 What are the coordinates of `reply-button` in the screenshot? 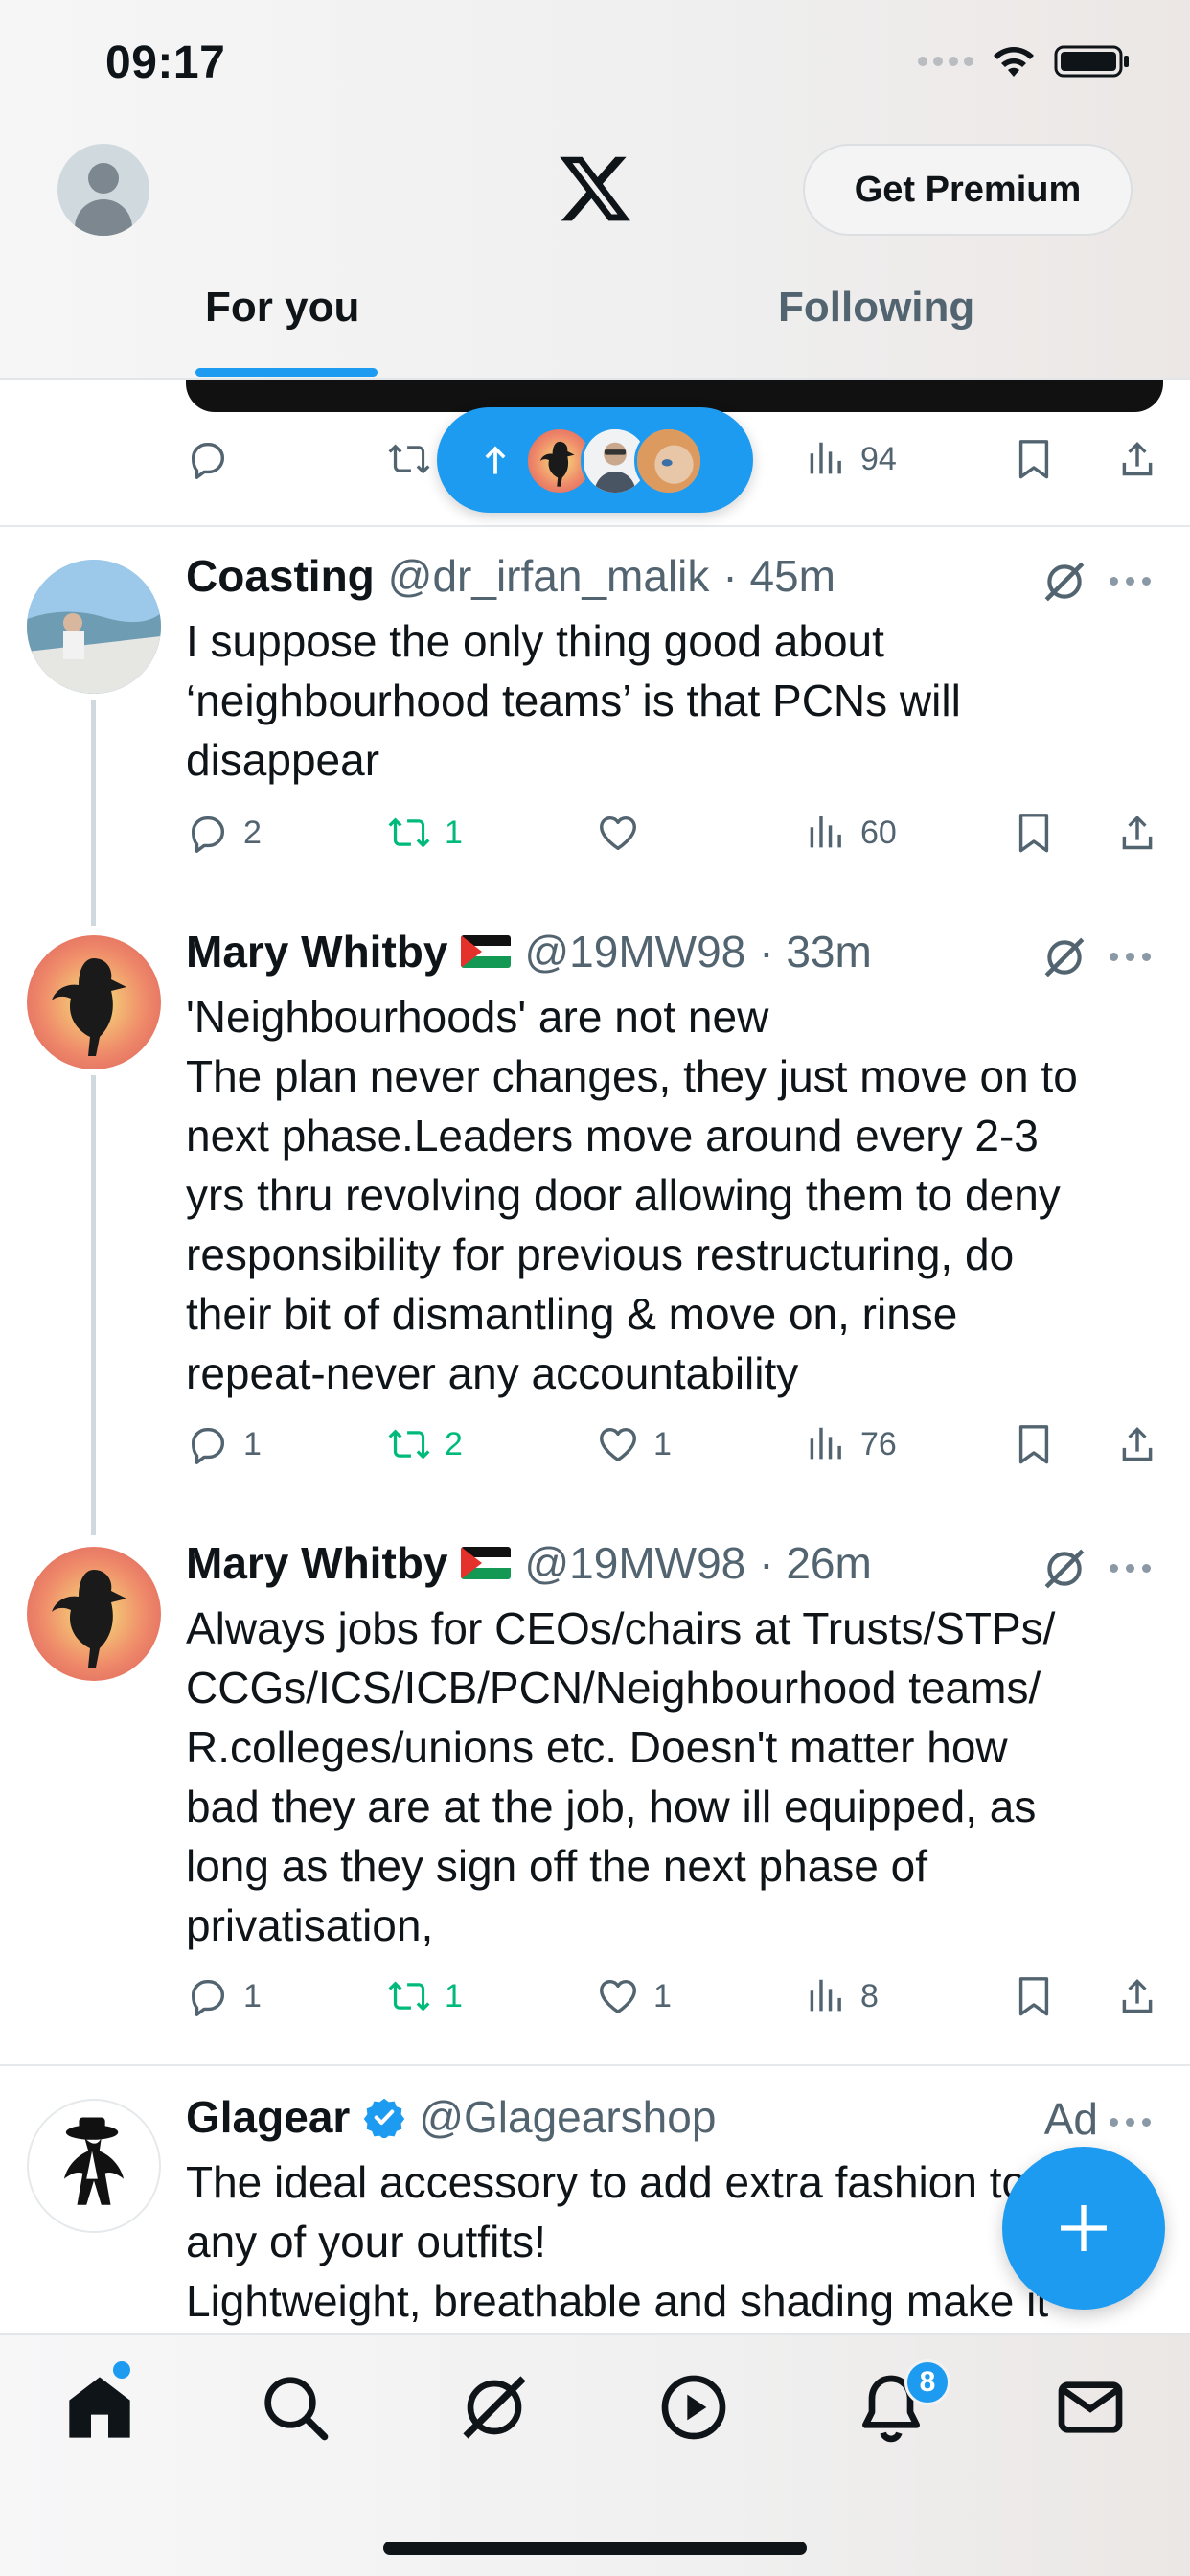 It's located at (208, 459).